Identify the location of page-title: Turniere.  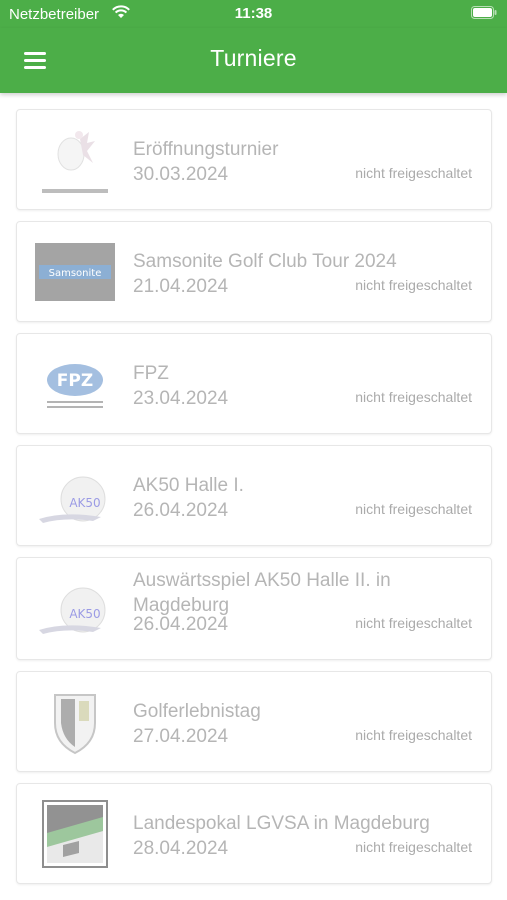
(253, 58).